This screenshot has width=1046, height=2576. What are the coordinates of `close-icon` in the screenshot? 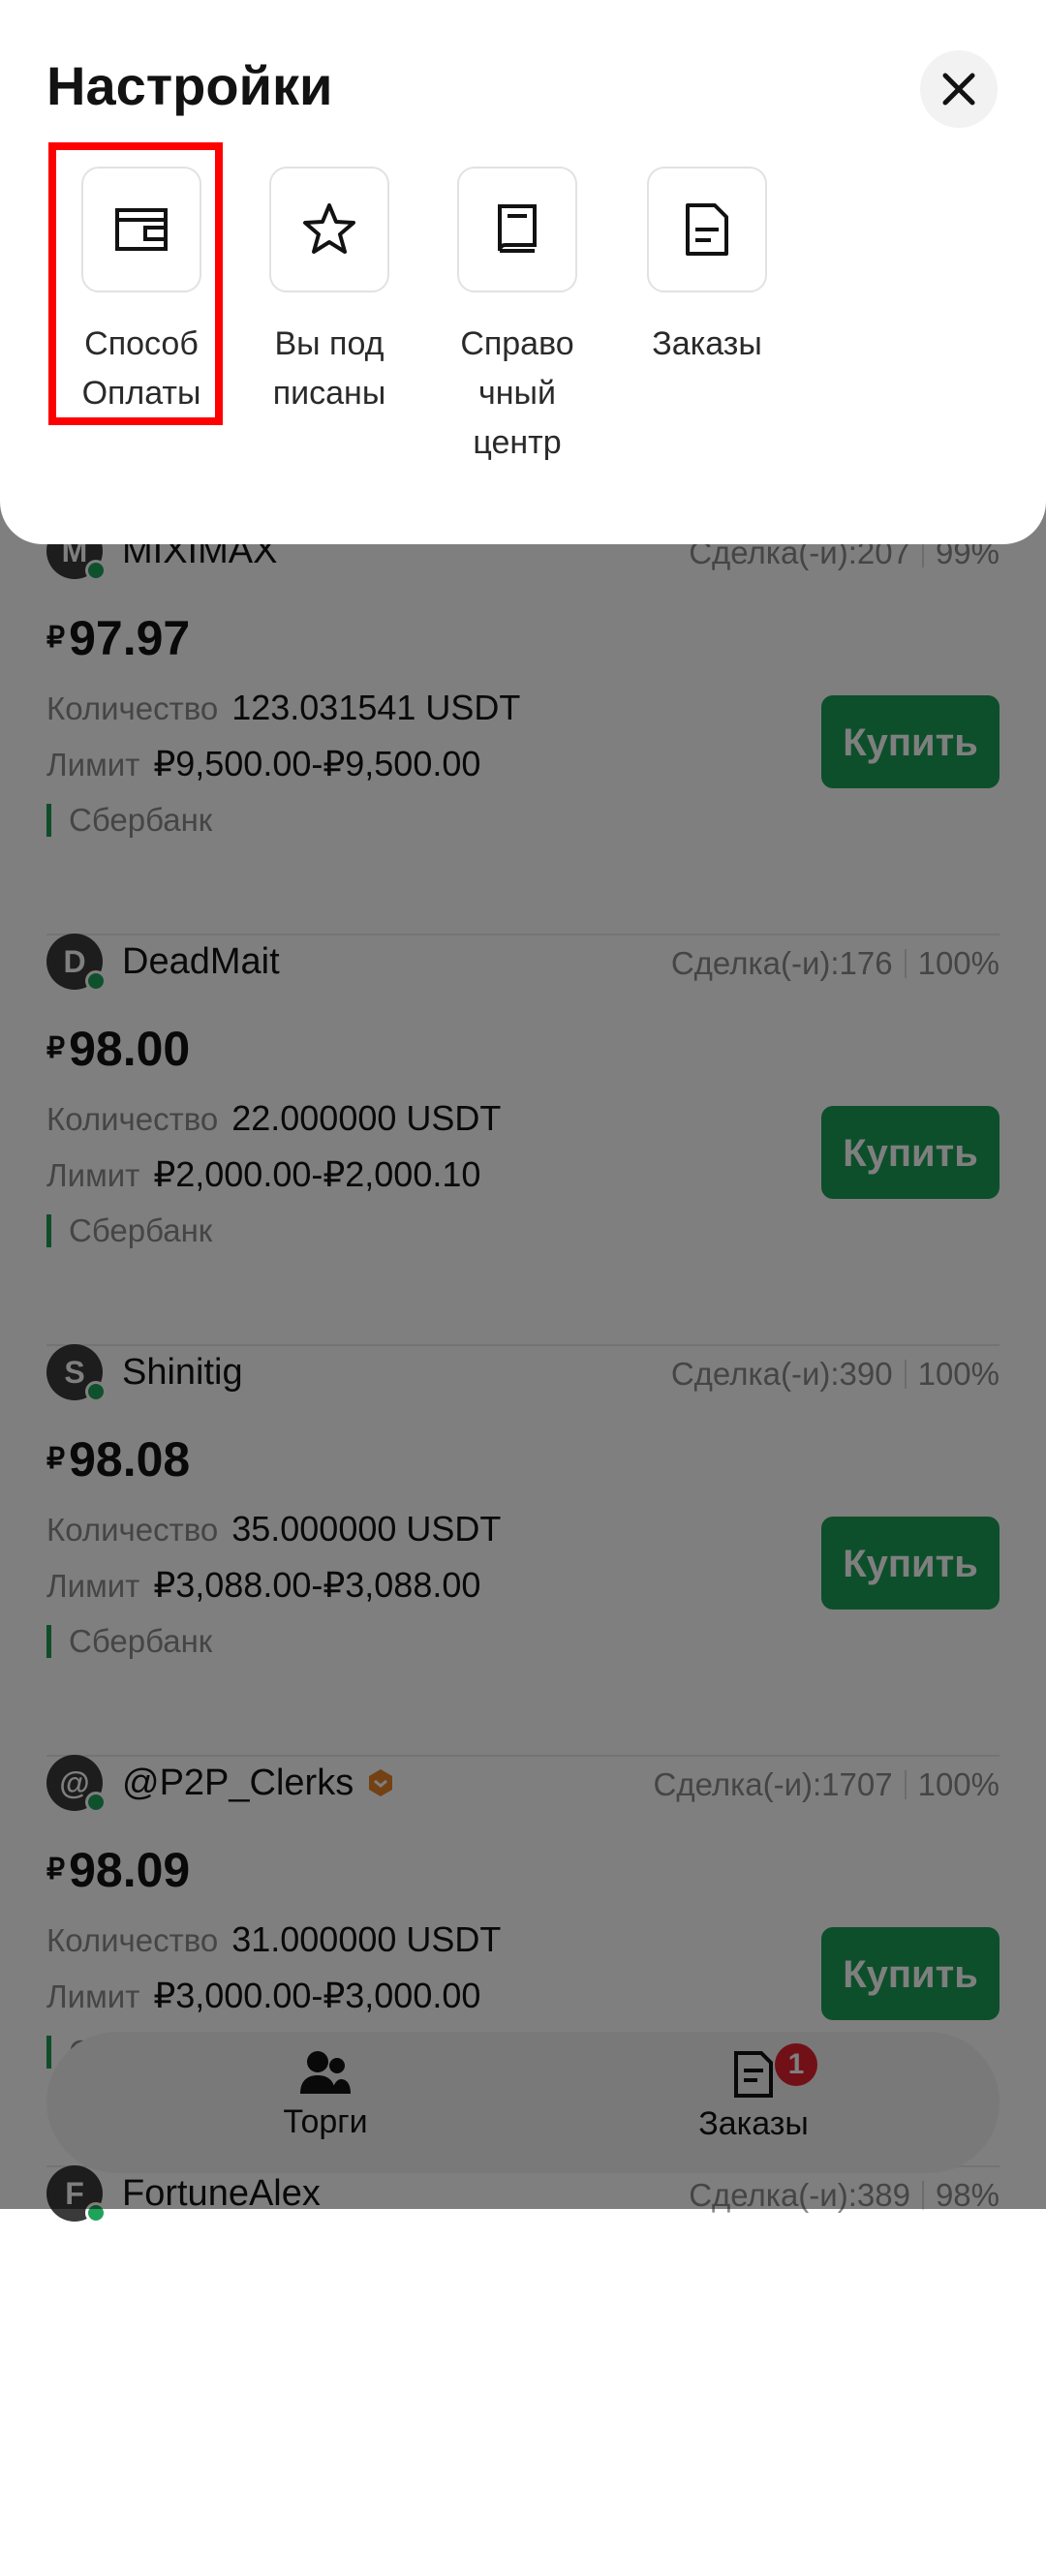 It's located at (958, 89).